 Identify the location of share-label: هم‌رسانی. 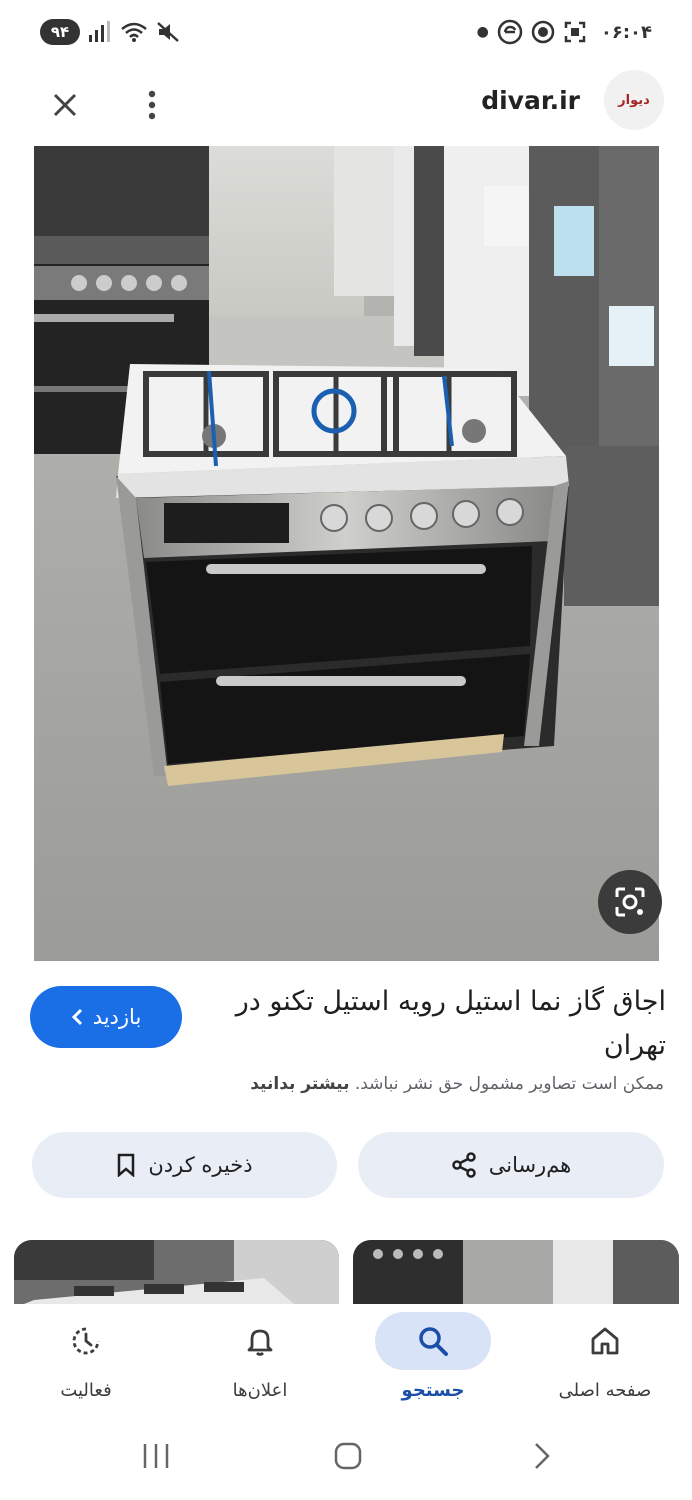
(530, 1165).